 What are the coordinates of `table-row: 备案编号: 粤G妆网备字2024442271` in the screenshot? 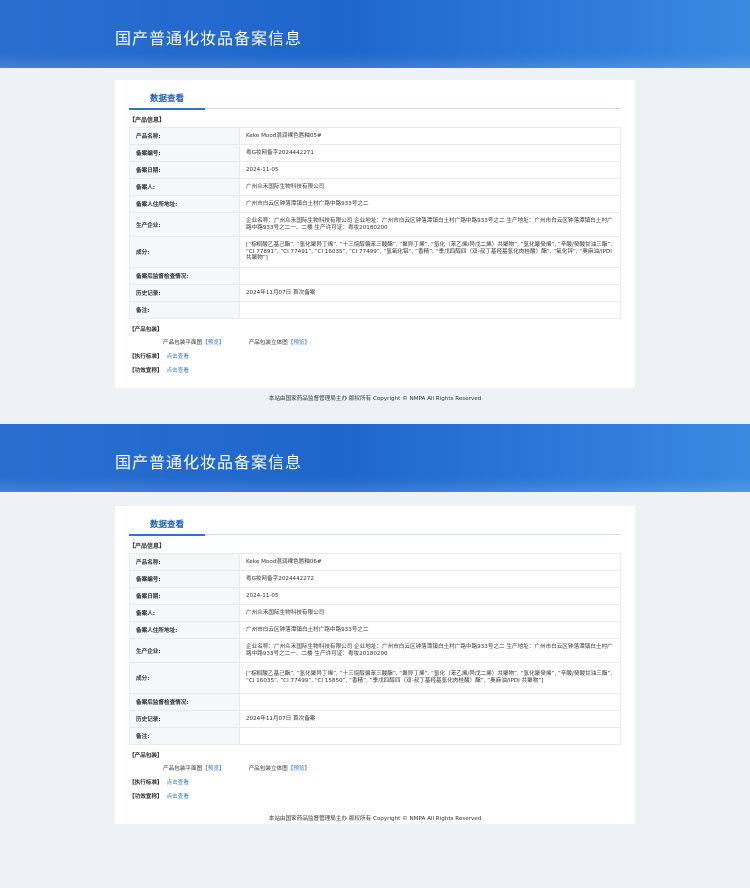 It's located at (375, 153).